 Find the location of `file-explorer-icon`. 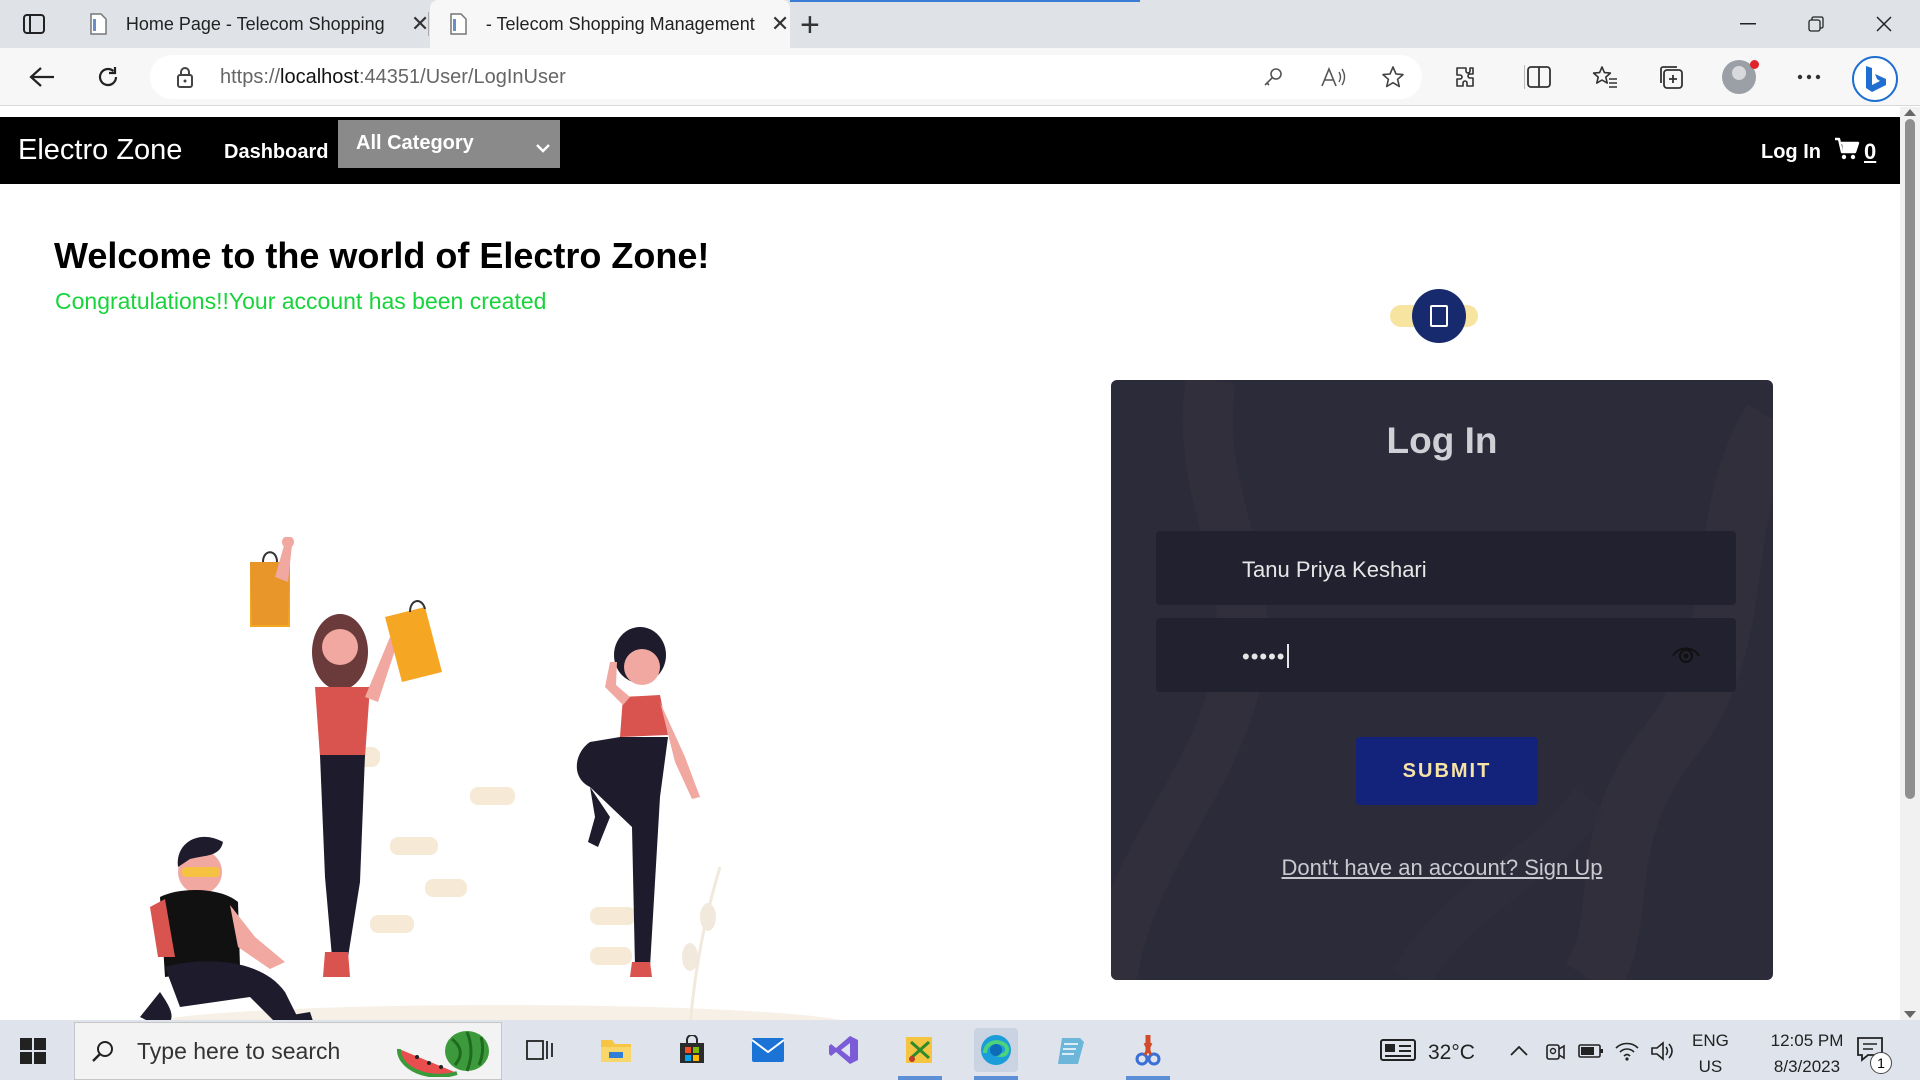

file-explorer-icon is located at coordinates (616, 1050).